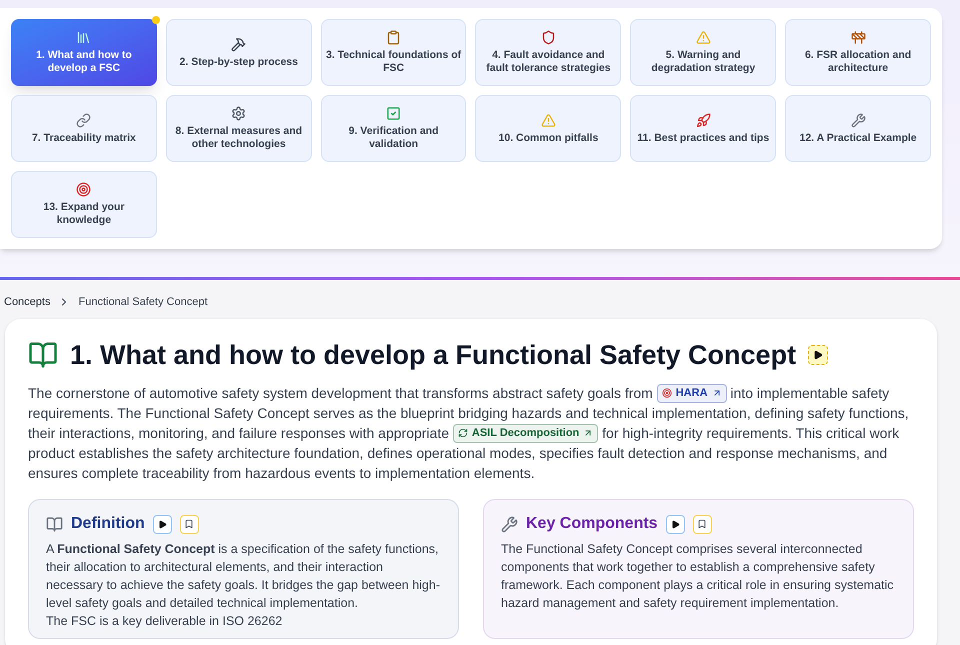 This screenshot has width=960, height=645. Describe the element at coordinates (393, 128) in the screenshot. I see `topic-card: 9. Verification and validation` at that location.